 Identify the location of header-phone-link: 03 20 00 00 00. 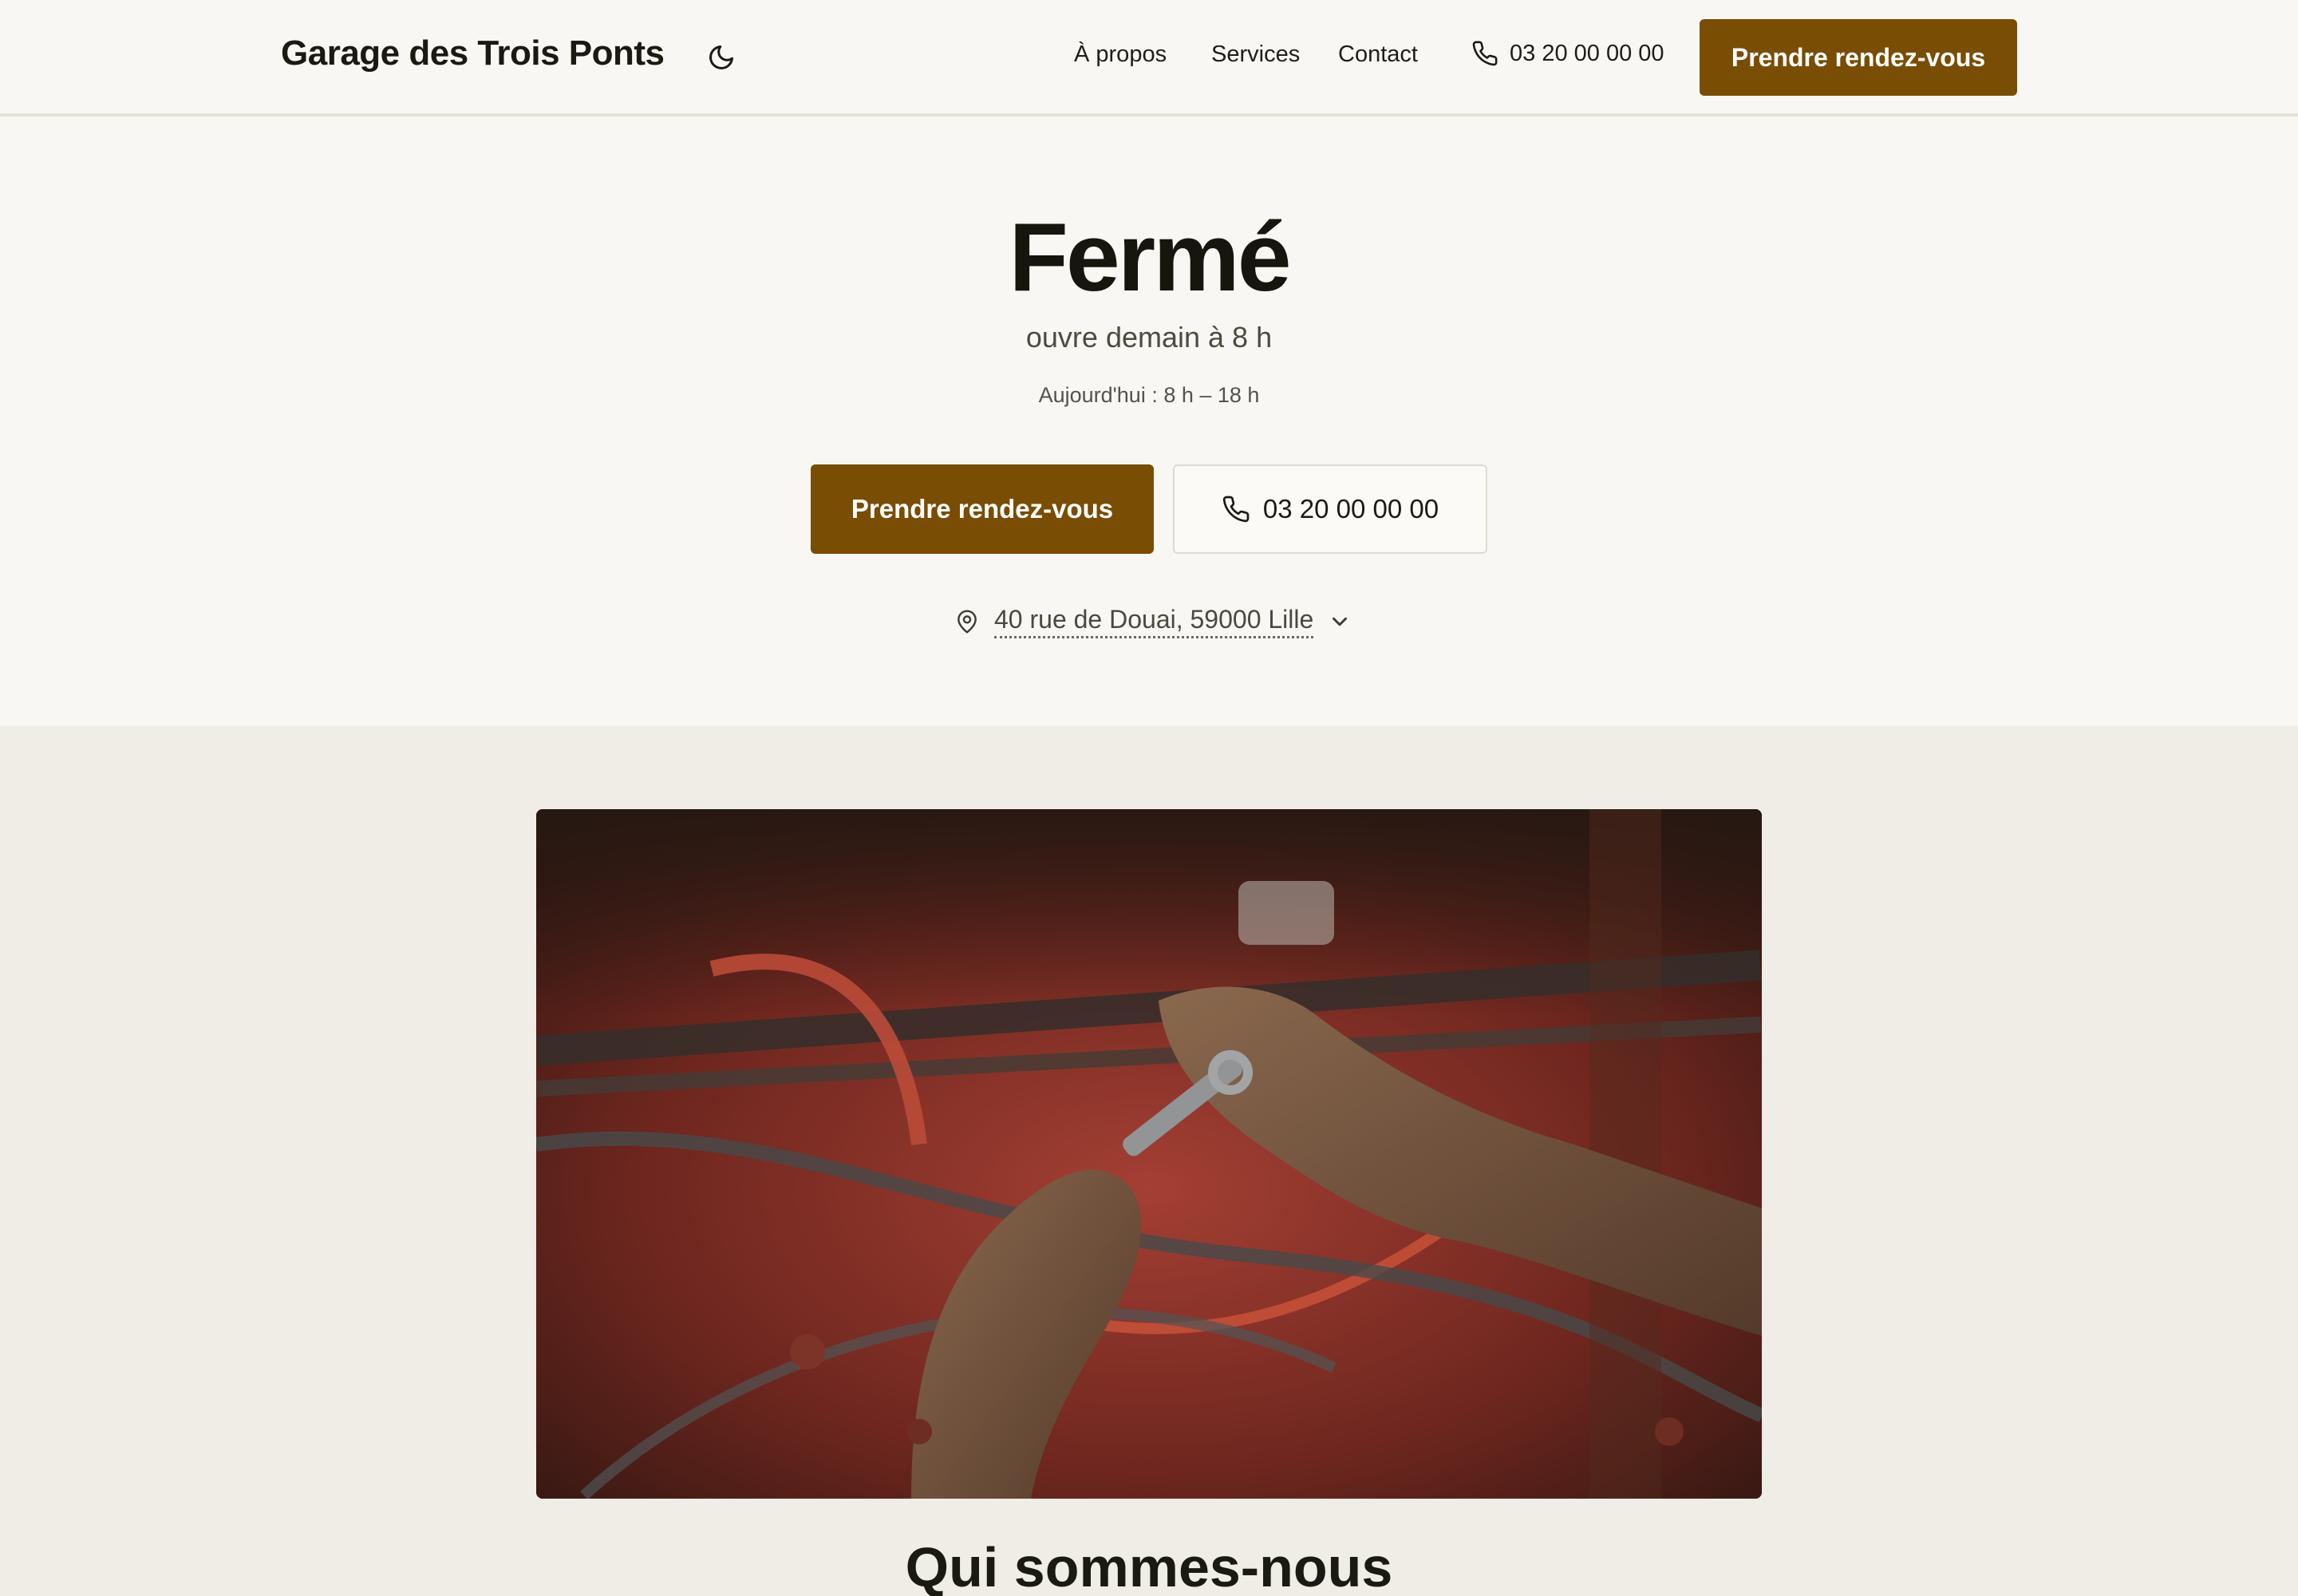
(1568, 53).